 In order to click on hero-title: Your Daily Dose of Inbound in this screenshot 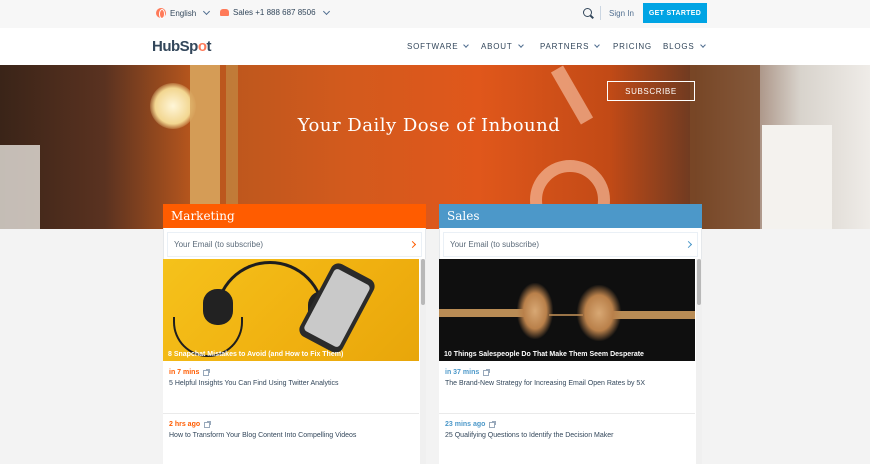, I will do `click(429, 125)`.